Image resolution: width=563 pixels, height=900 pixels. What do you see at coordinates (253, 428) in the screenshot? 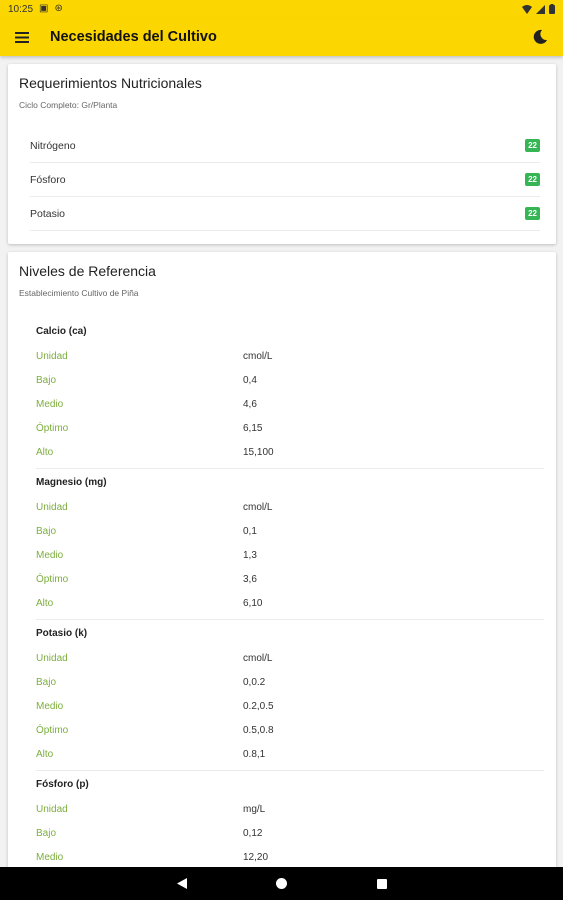
I see `reference-value: 6,15` at bounding box center [253, 428].